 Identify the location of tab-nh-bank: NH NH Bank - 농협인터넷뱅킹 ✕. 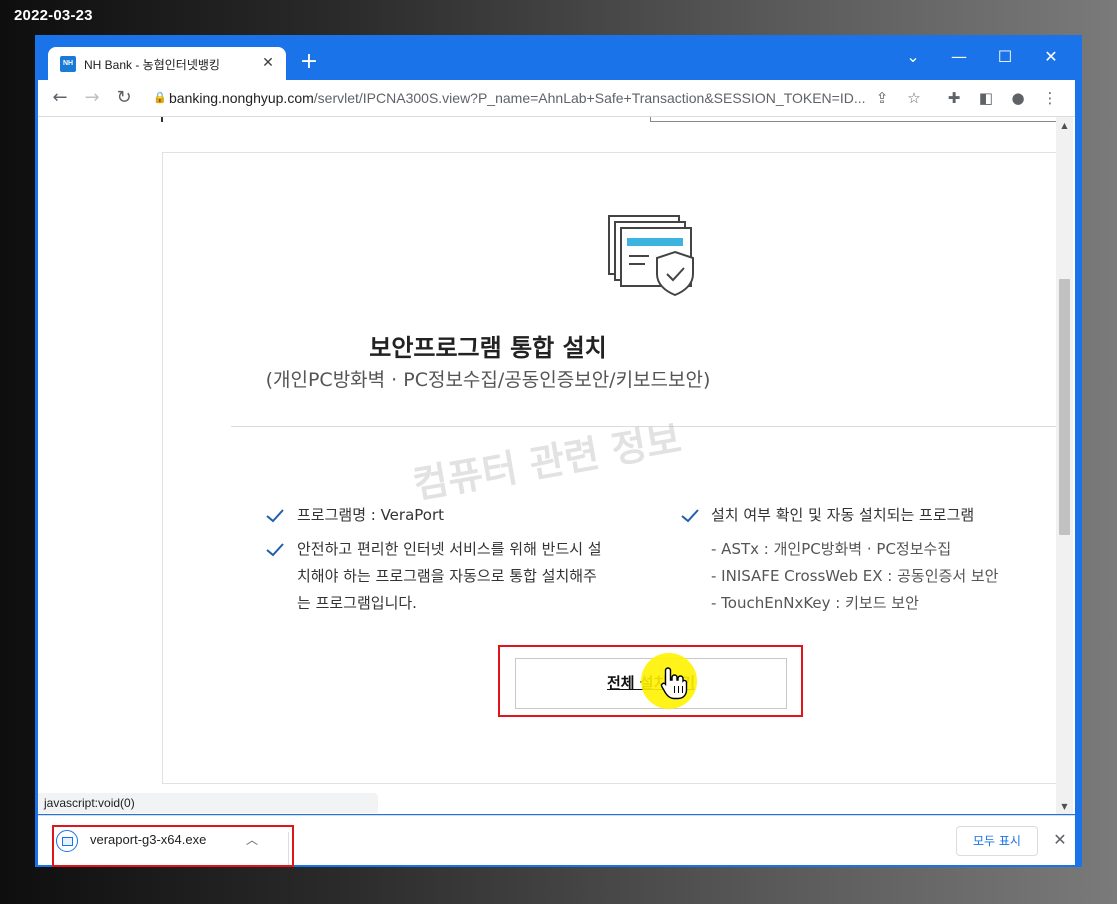
(167, 63).